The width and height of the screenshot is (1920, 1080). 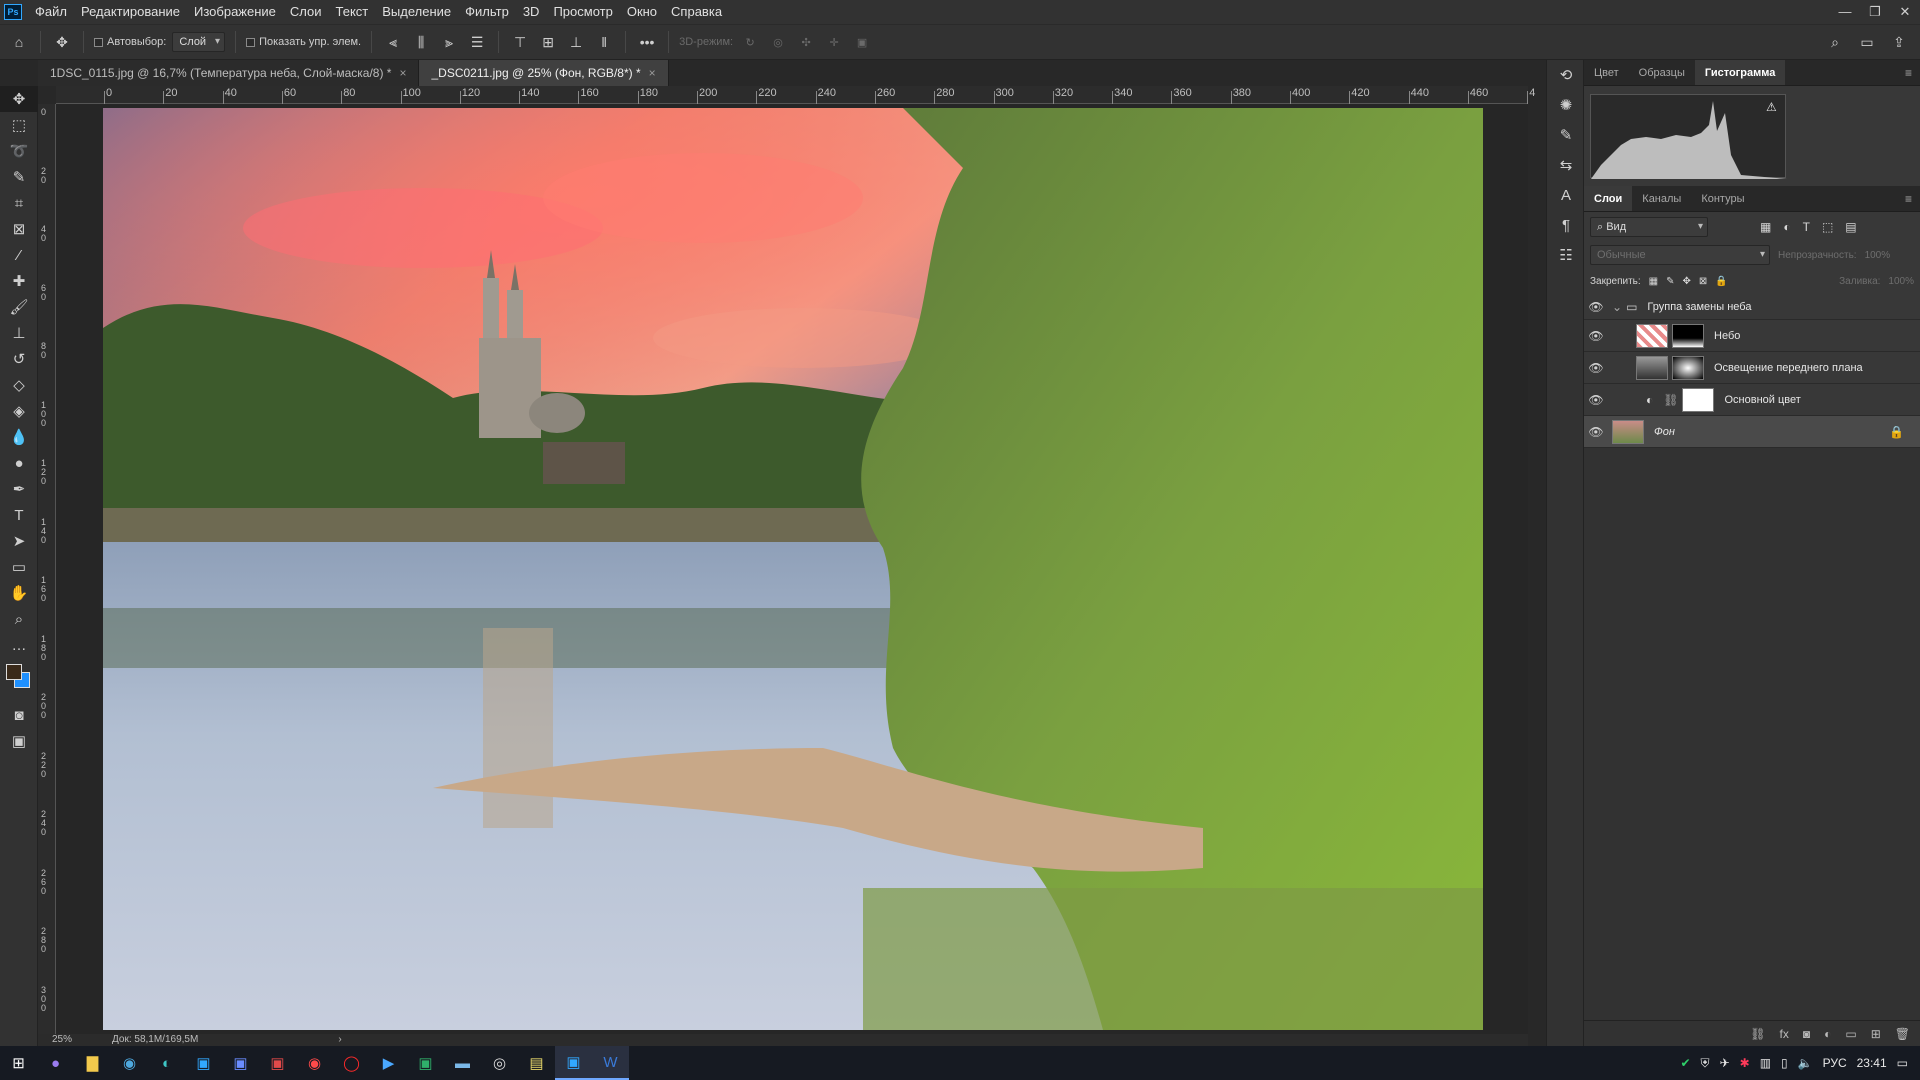 What do you see at coordinates (1835, 42) in the screenshot?
I see `search-icon: ⌕` at bounding box center [1835, 42].